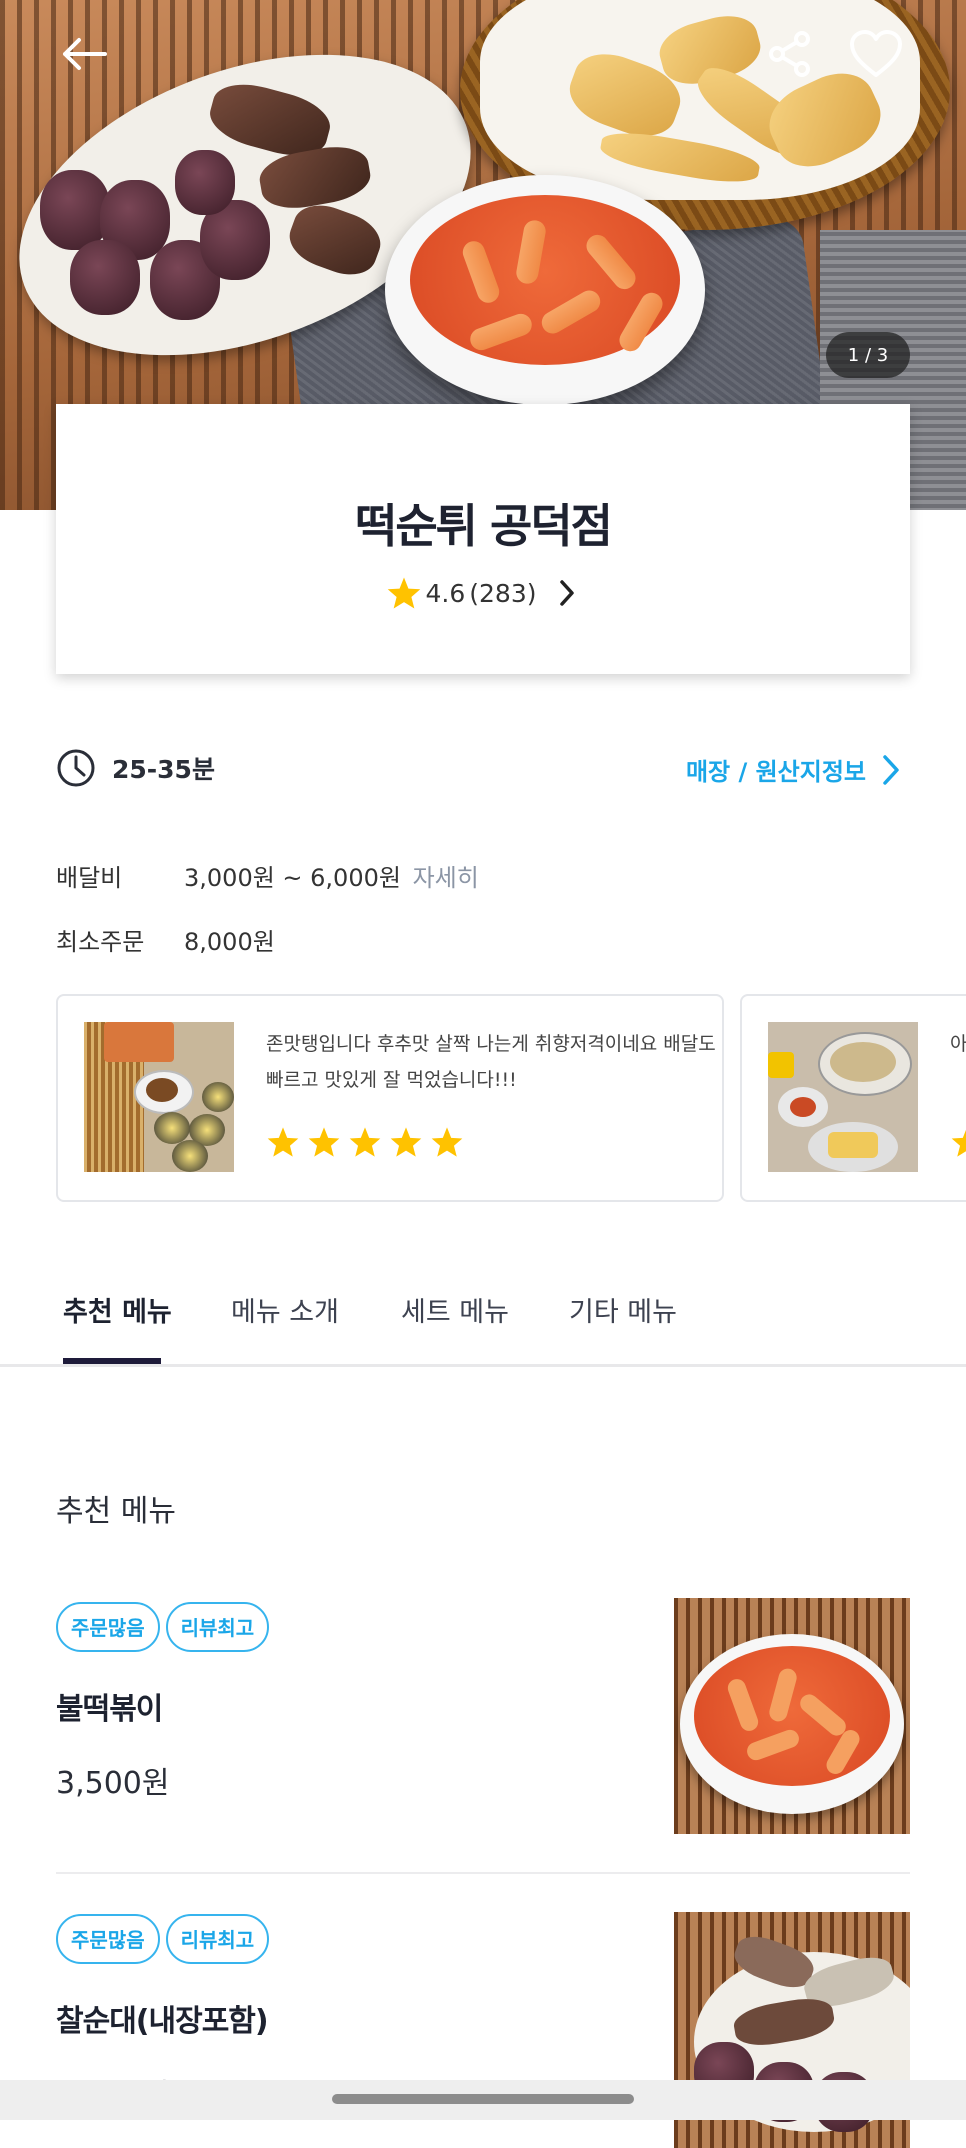  I want to click on menu-tabs: 추천 메뉴 메뉴 소개 세트 메뉴 기타 메뉴, so click(483, 1323).